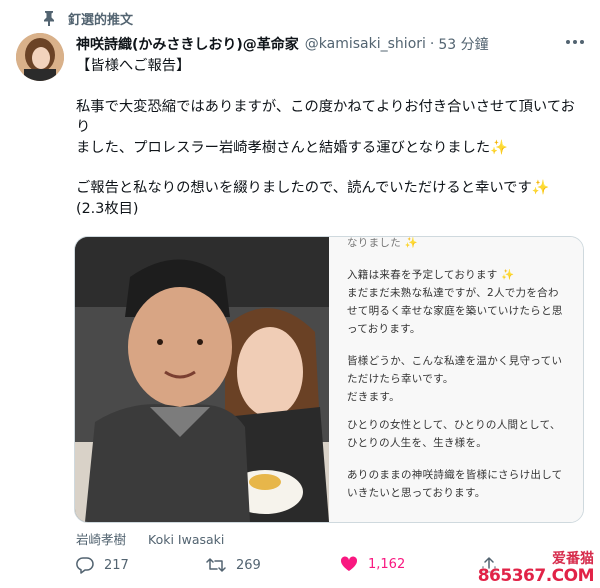  Describe the element at coordinates (40, 57) in the screenshot. I see `avatar` at that location.